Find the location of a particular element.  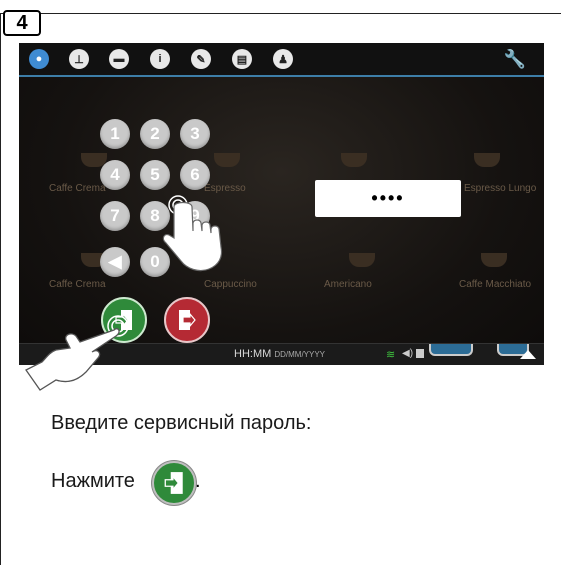

clock-display: HH:MM DD/MM/YYYY is located at coordinates (279, 354).